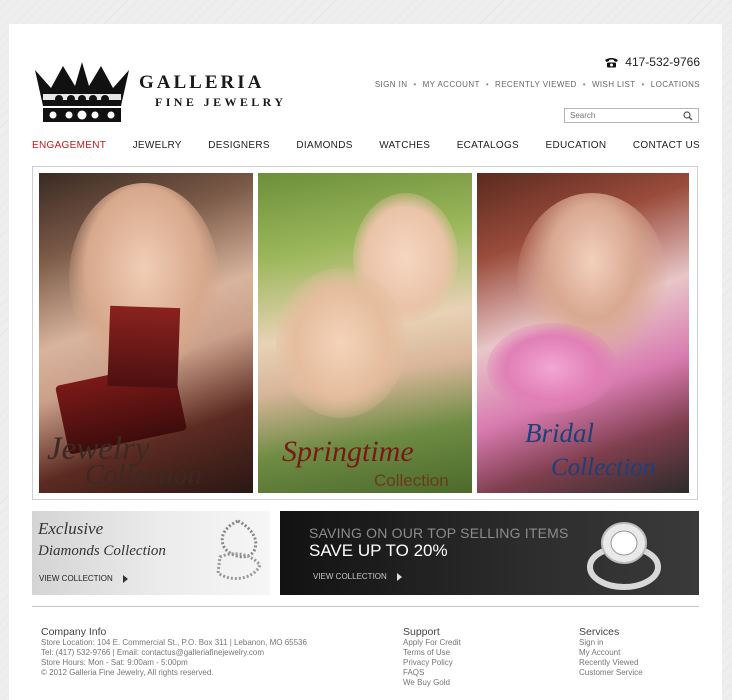 This screenshot has width=732, height=700. I want to click on nav-item-ecatalogs: ECATALOGS, so click(488, 145).